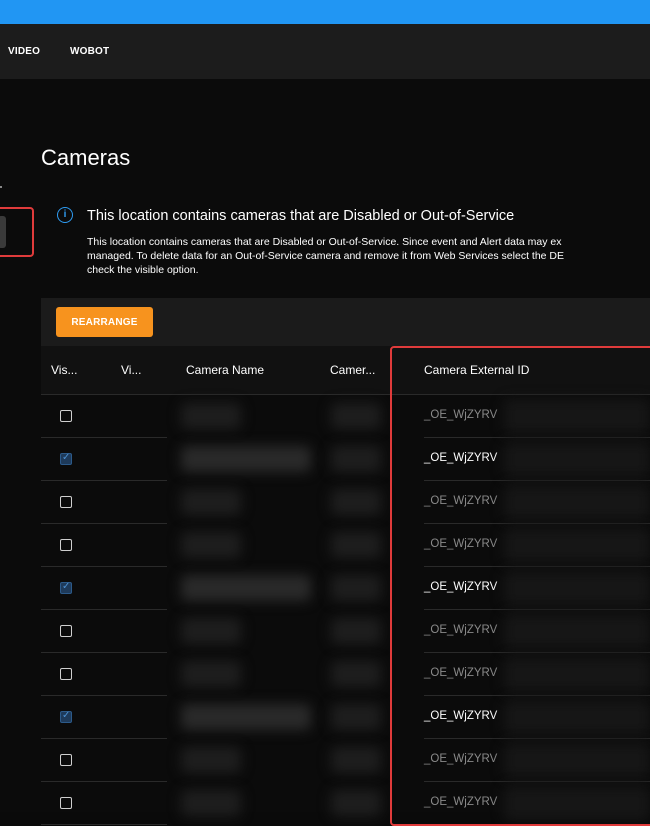 The height and width of the screenshot is (826, 650). I want to click on table-toolbar: REARRANGE, so click(345, 322).